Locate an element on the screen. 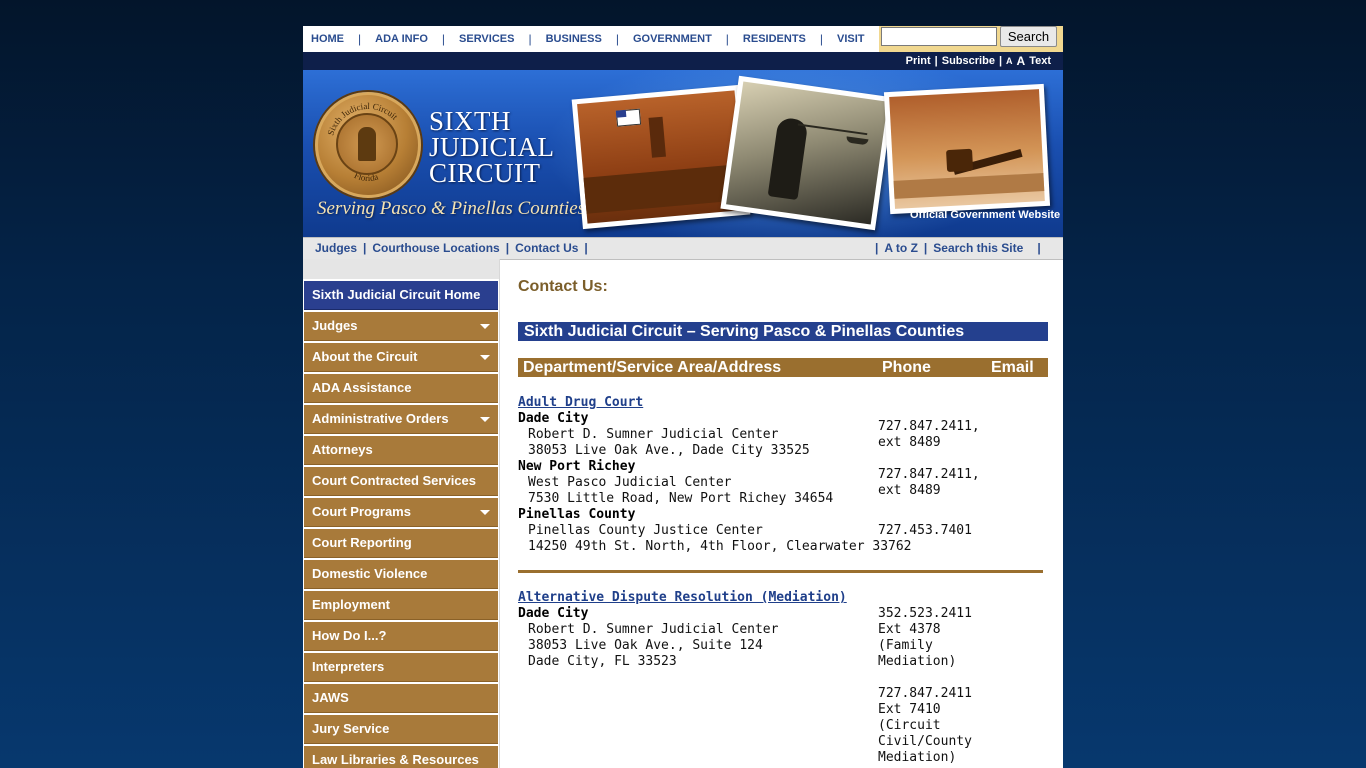  sidebar-item-label: Administrative Orders is located at coordinates (380, 418).